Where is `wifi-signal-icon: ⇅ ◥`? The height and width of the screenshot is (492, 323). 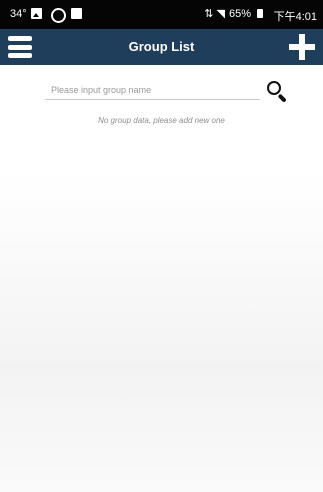
wifi-signal-icon: ⇅ ◥ is located at coordinates (214, 14).